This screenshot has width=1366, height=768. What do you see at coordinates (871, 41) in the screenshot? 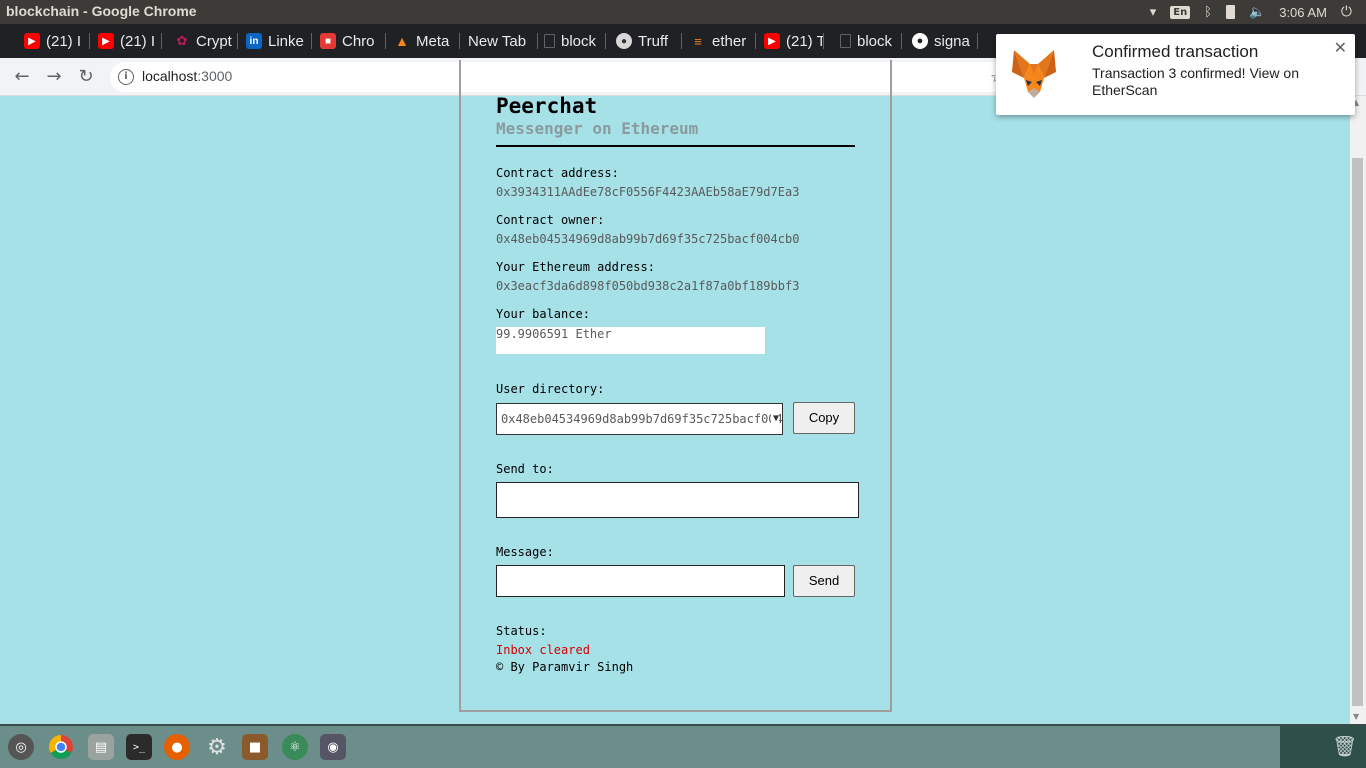
I see `tab-blockchain-doc-2: block` at bounding box center [871, 41].